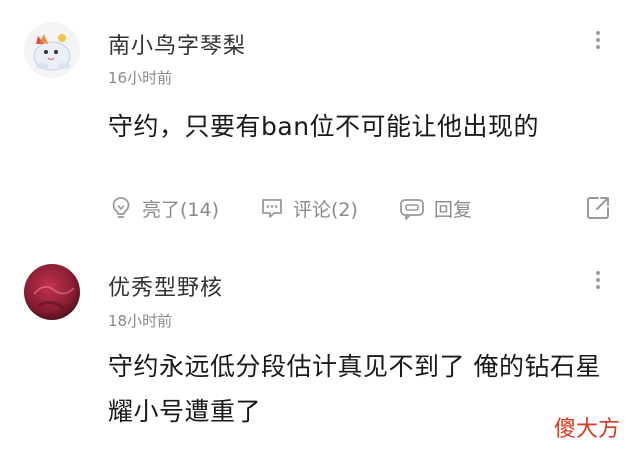 Image resolution: width=640 pixels, height=465 pixels. Describe the element at coordinates (452, 209) in the screenshot. I see `reply-label: 回复` at that location.